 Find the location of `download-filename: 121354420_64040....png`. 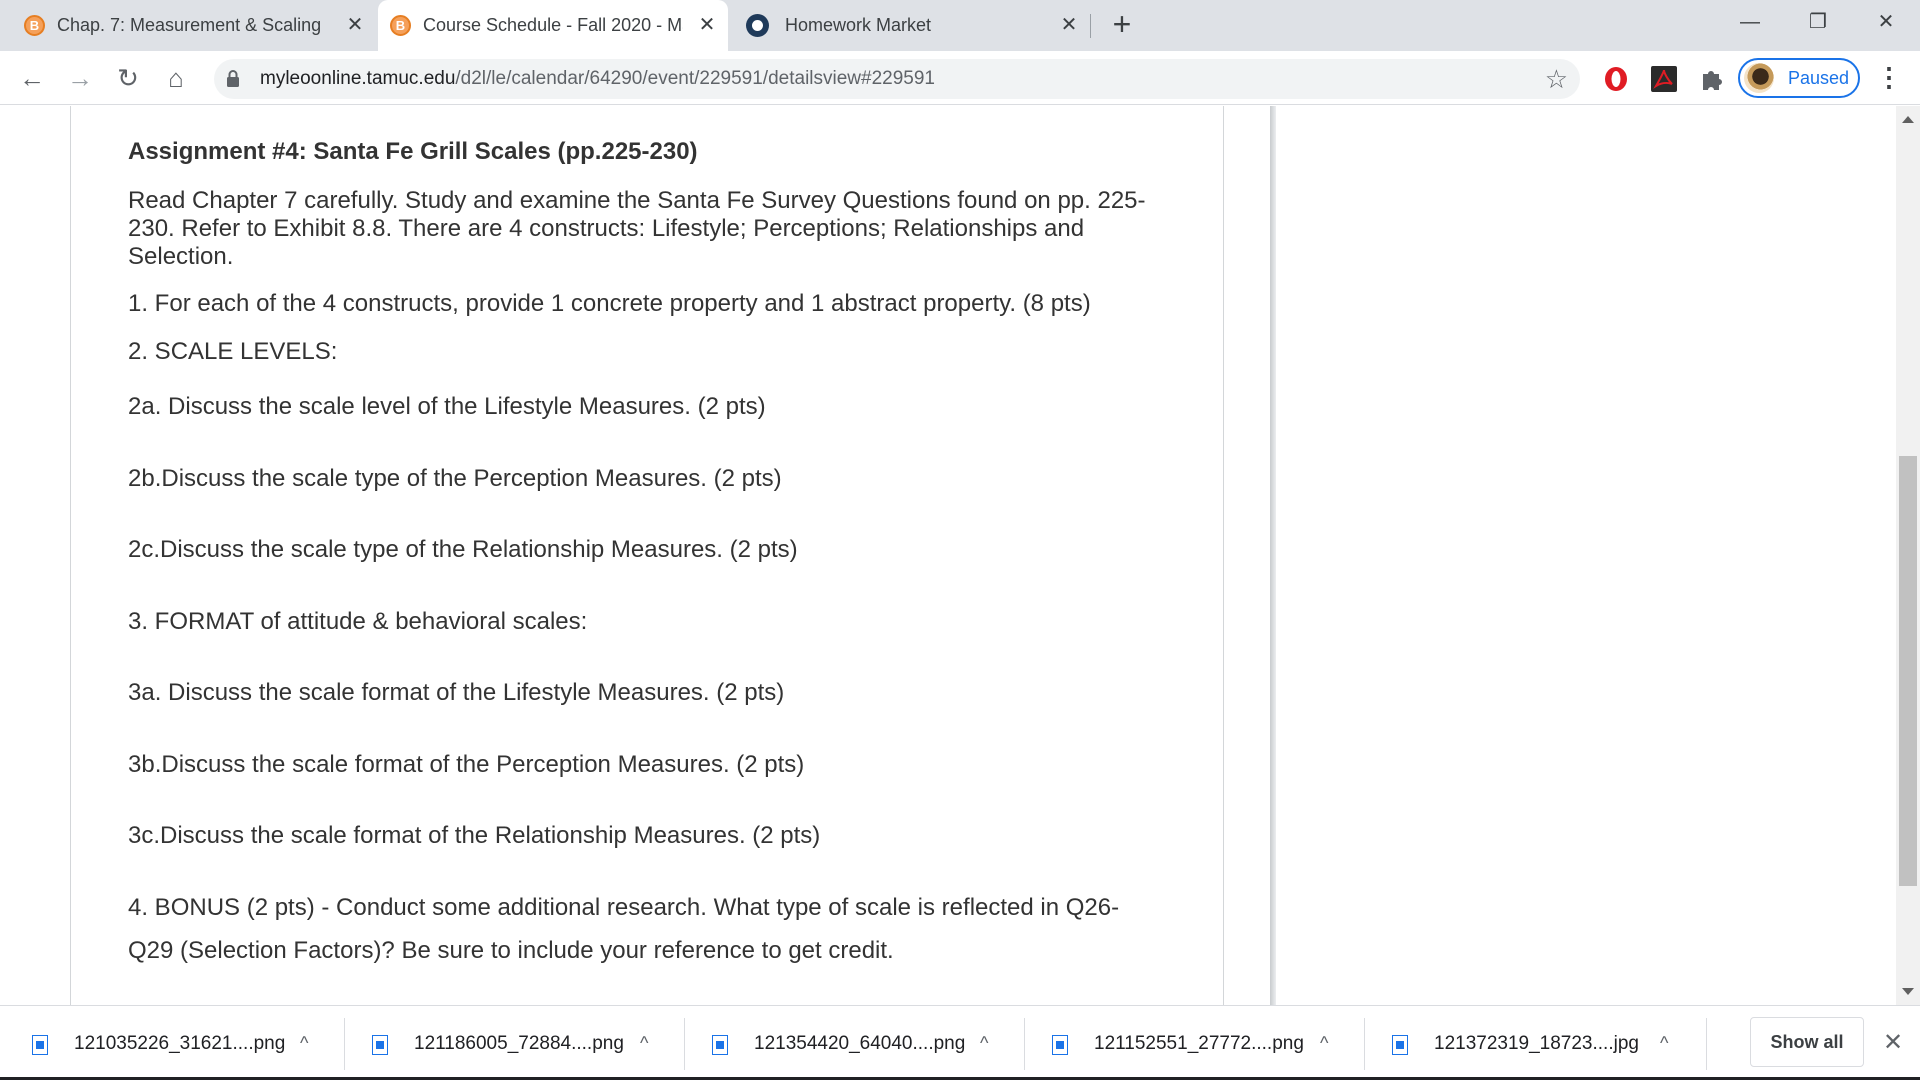

download-filename: 121354420_64040....png is located at coordinates (860, 1043).